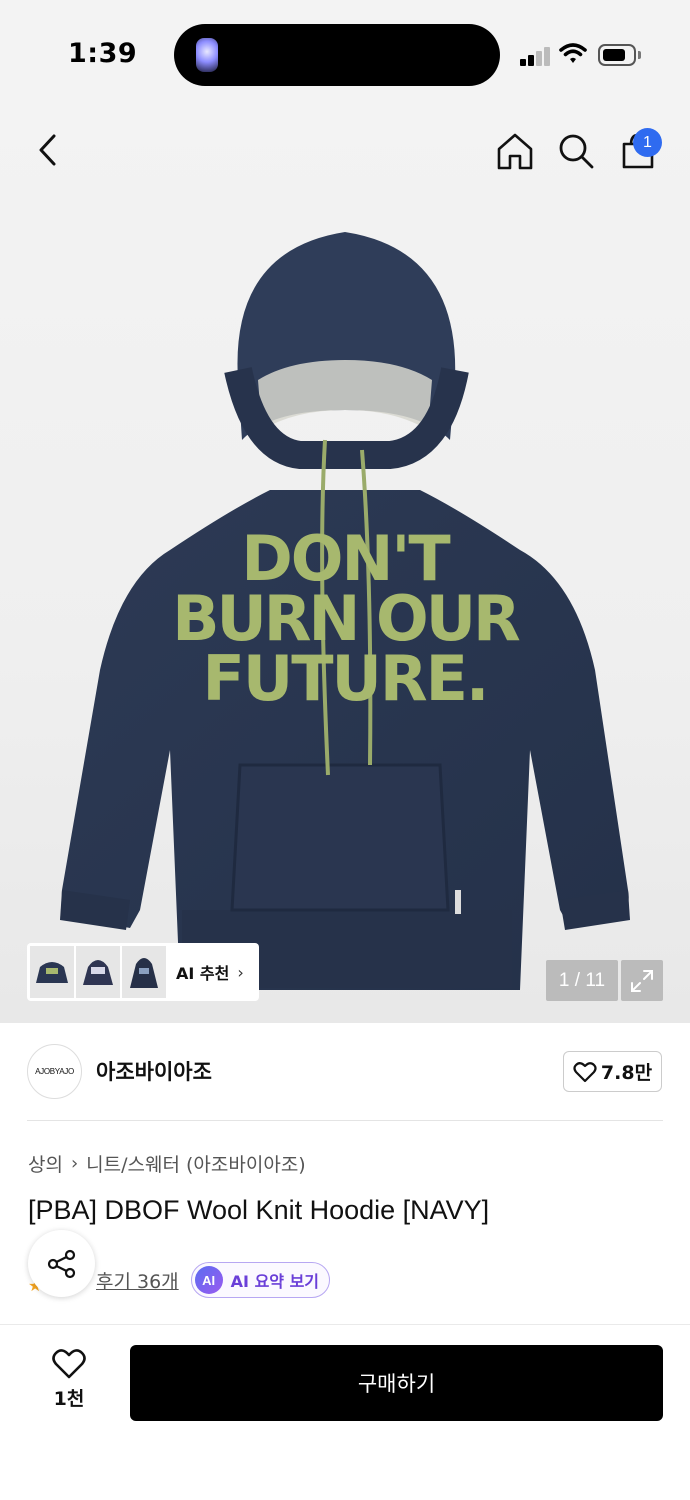 The width and height of the screenshot is (690, 1500). Describe the element at coordinates (617, 55) in the screenshot. I see `battery-icon` at that location.